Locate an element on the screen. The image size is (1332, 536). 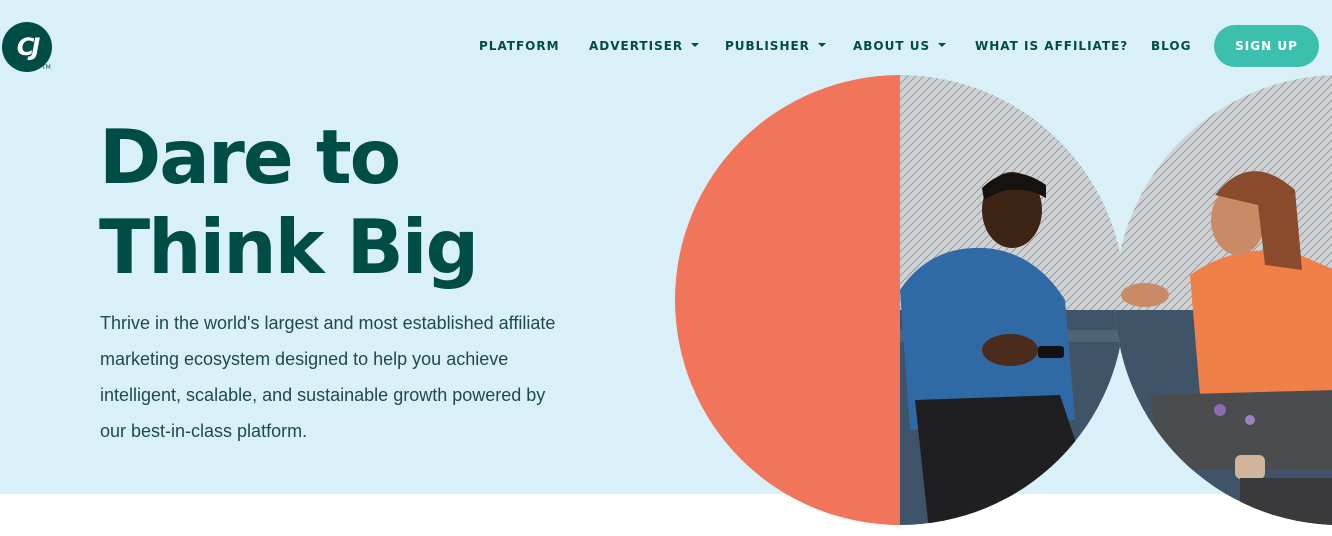
photo-man-half-circle is located at coordinates (1012, 300).